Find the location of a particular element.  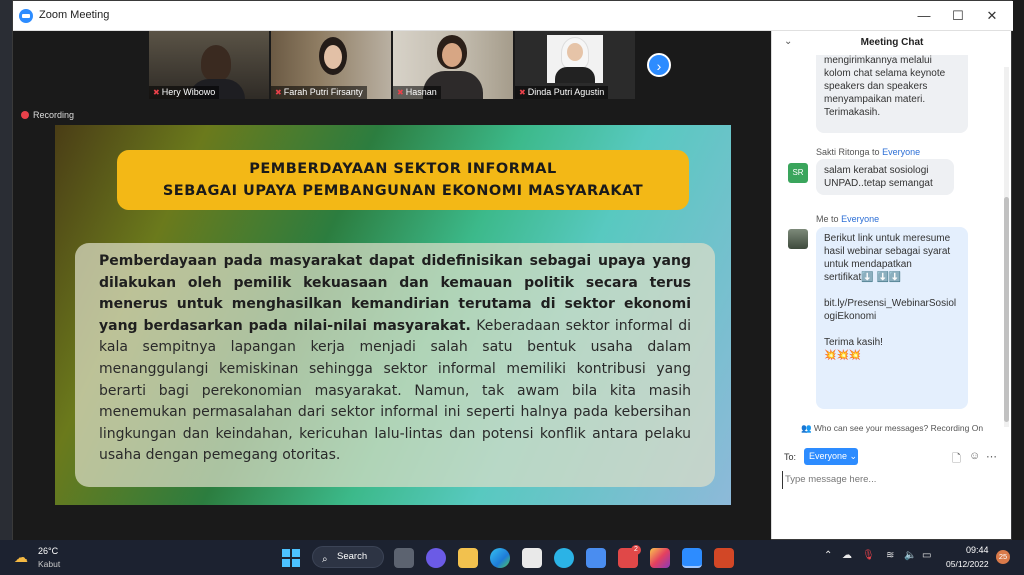

participant-tile: ✖ Hasnan is located at coordinates (453, 65).